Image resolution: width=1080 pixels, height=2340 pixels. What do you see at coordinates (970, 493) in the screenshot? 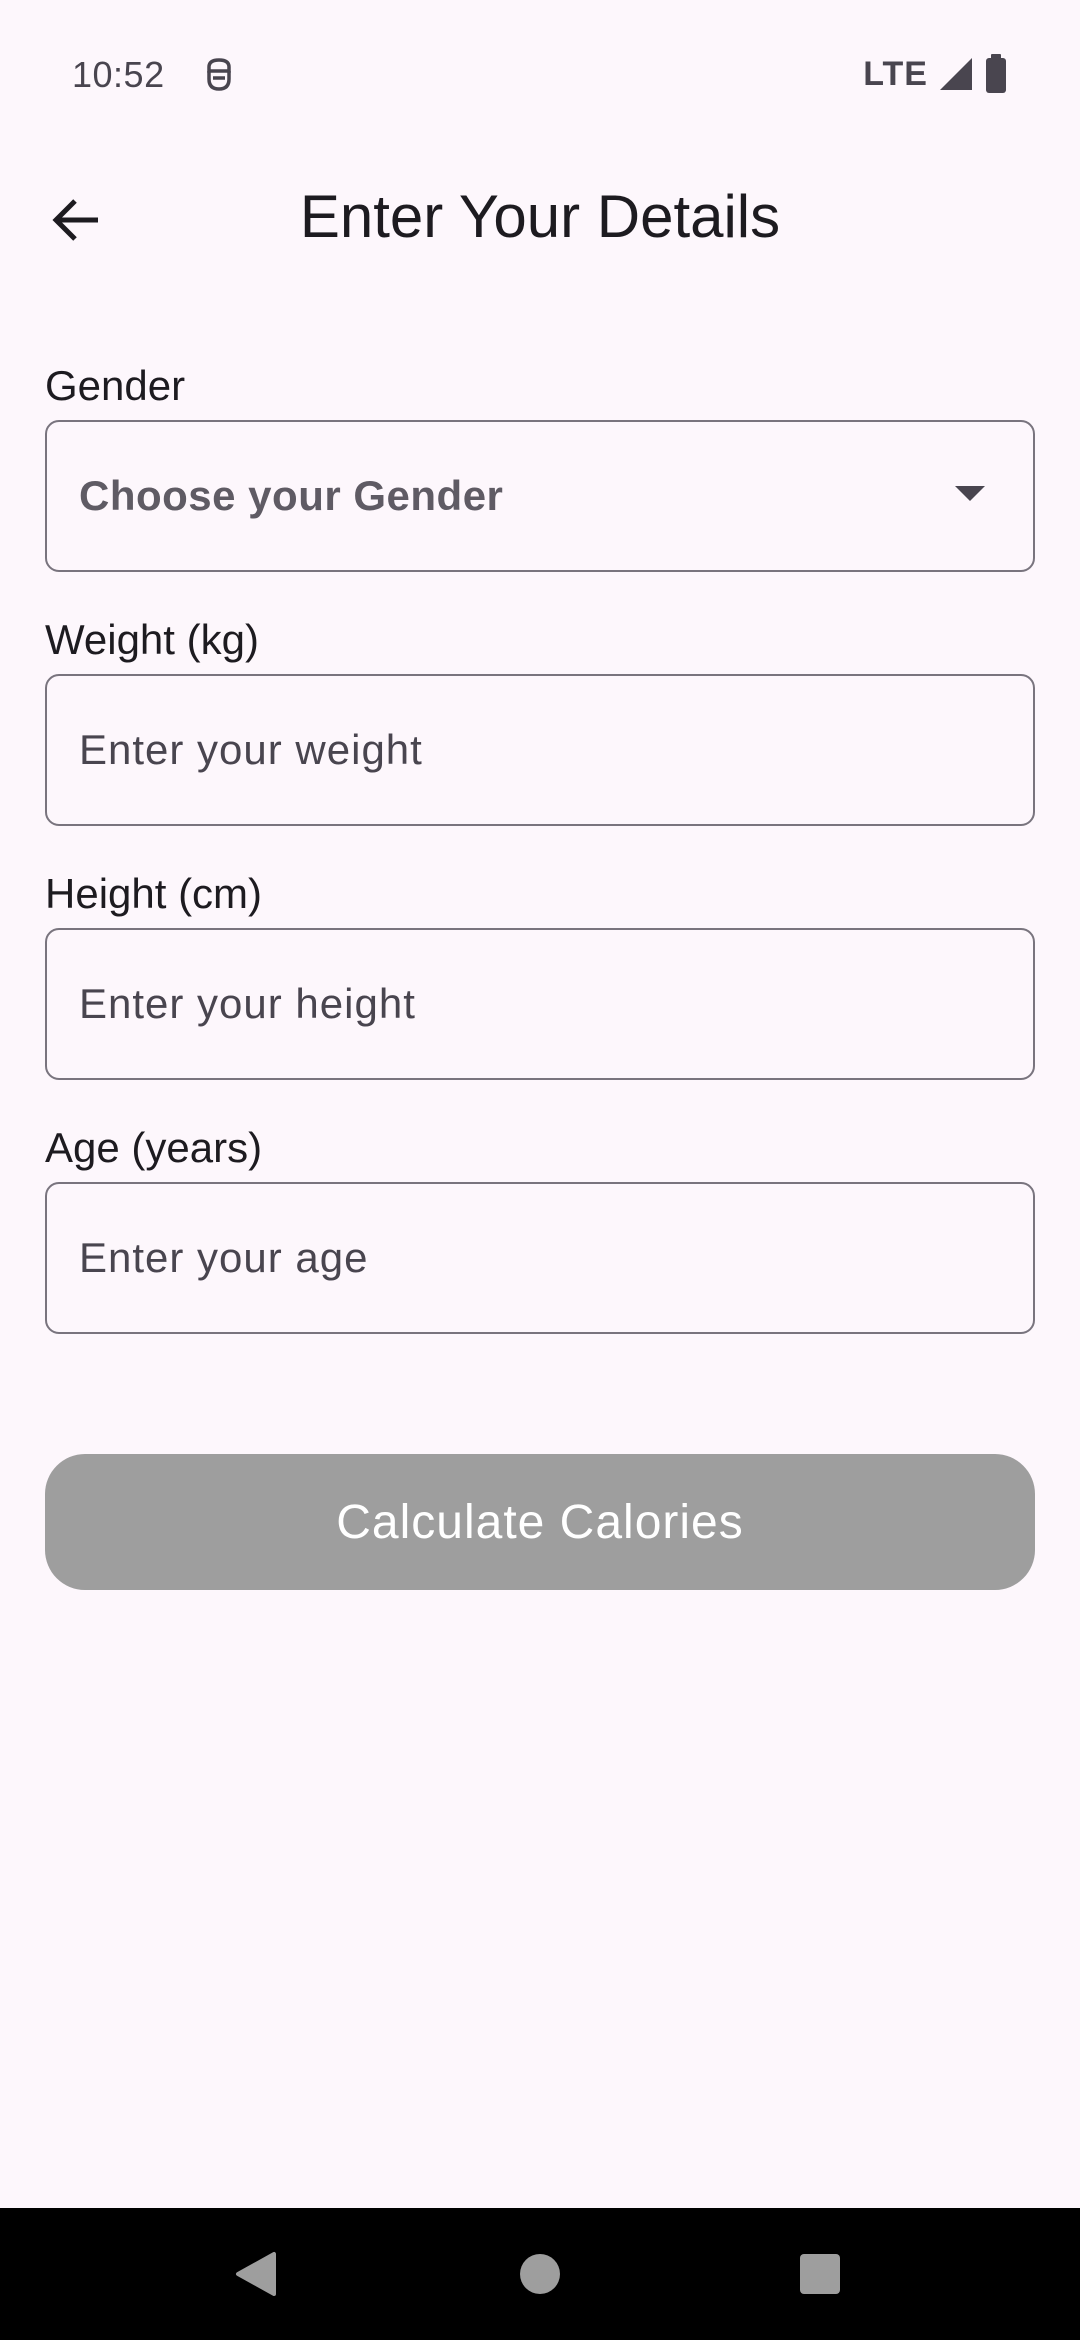
I see `dropdown-arrow-icon` at bounding box center [970, 493].